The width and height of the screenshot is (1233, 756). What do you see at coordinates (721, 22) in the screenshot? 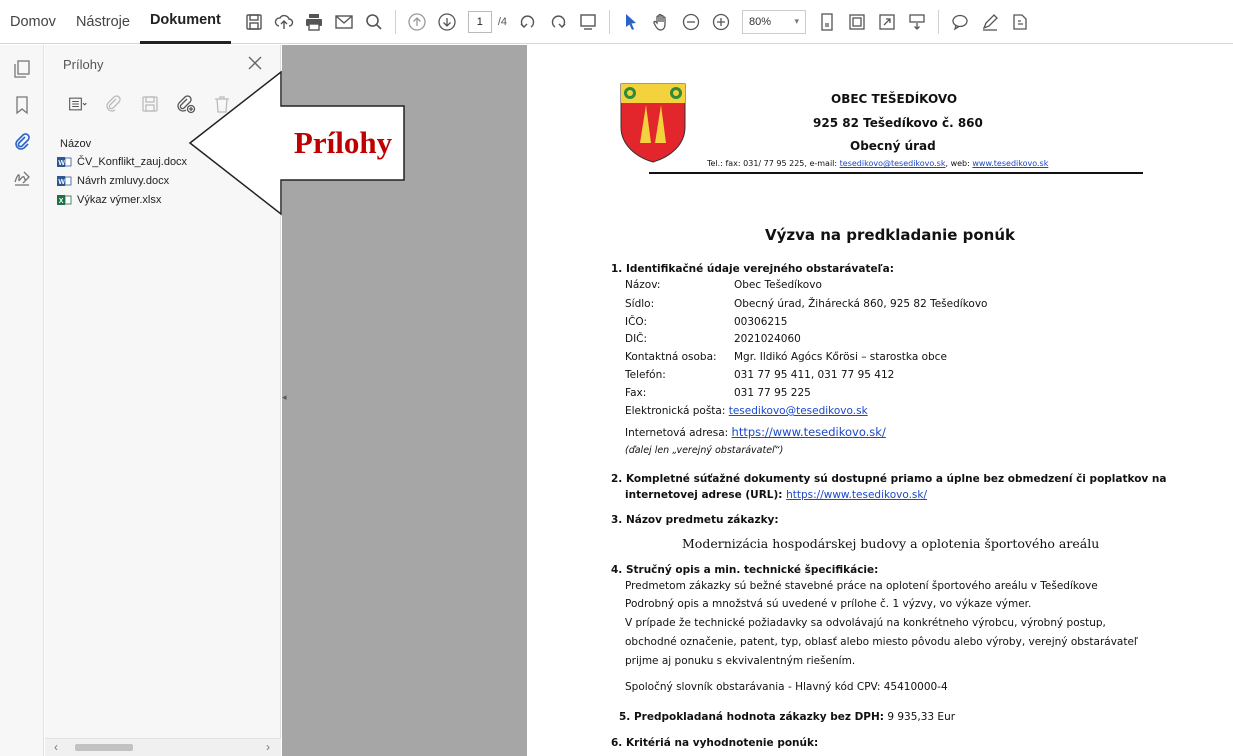
I see `zoom-in-icon` at bounding box center [721, 22].